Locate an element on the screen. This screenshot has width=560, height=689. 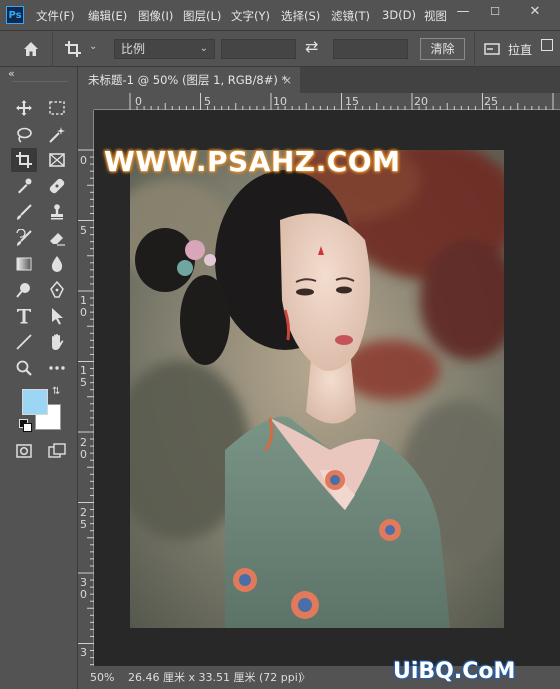
document-tab-strip: 未标题-1 @ 50% (图层 1, RGB/8#) * × is located at coordinates (319, 80).